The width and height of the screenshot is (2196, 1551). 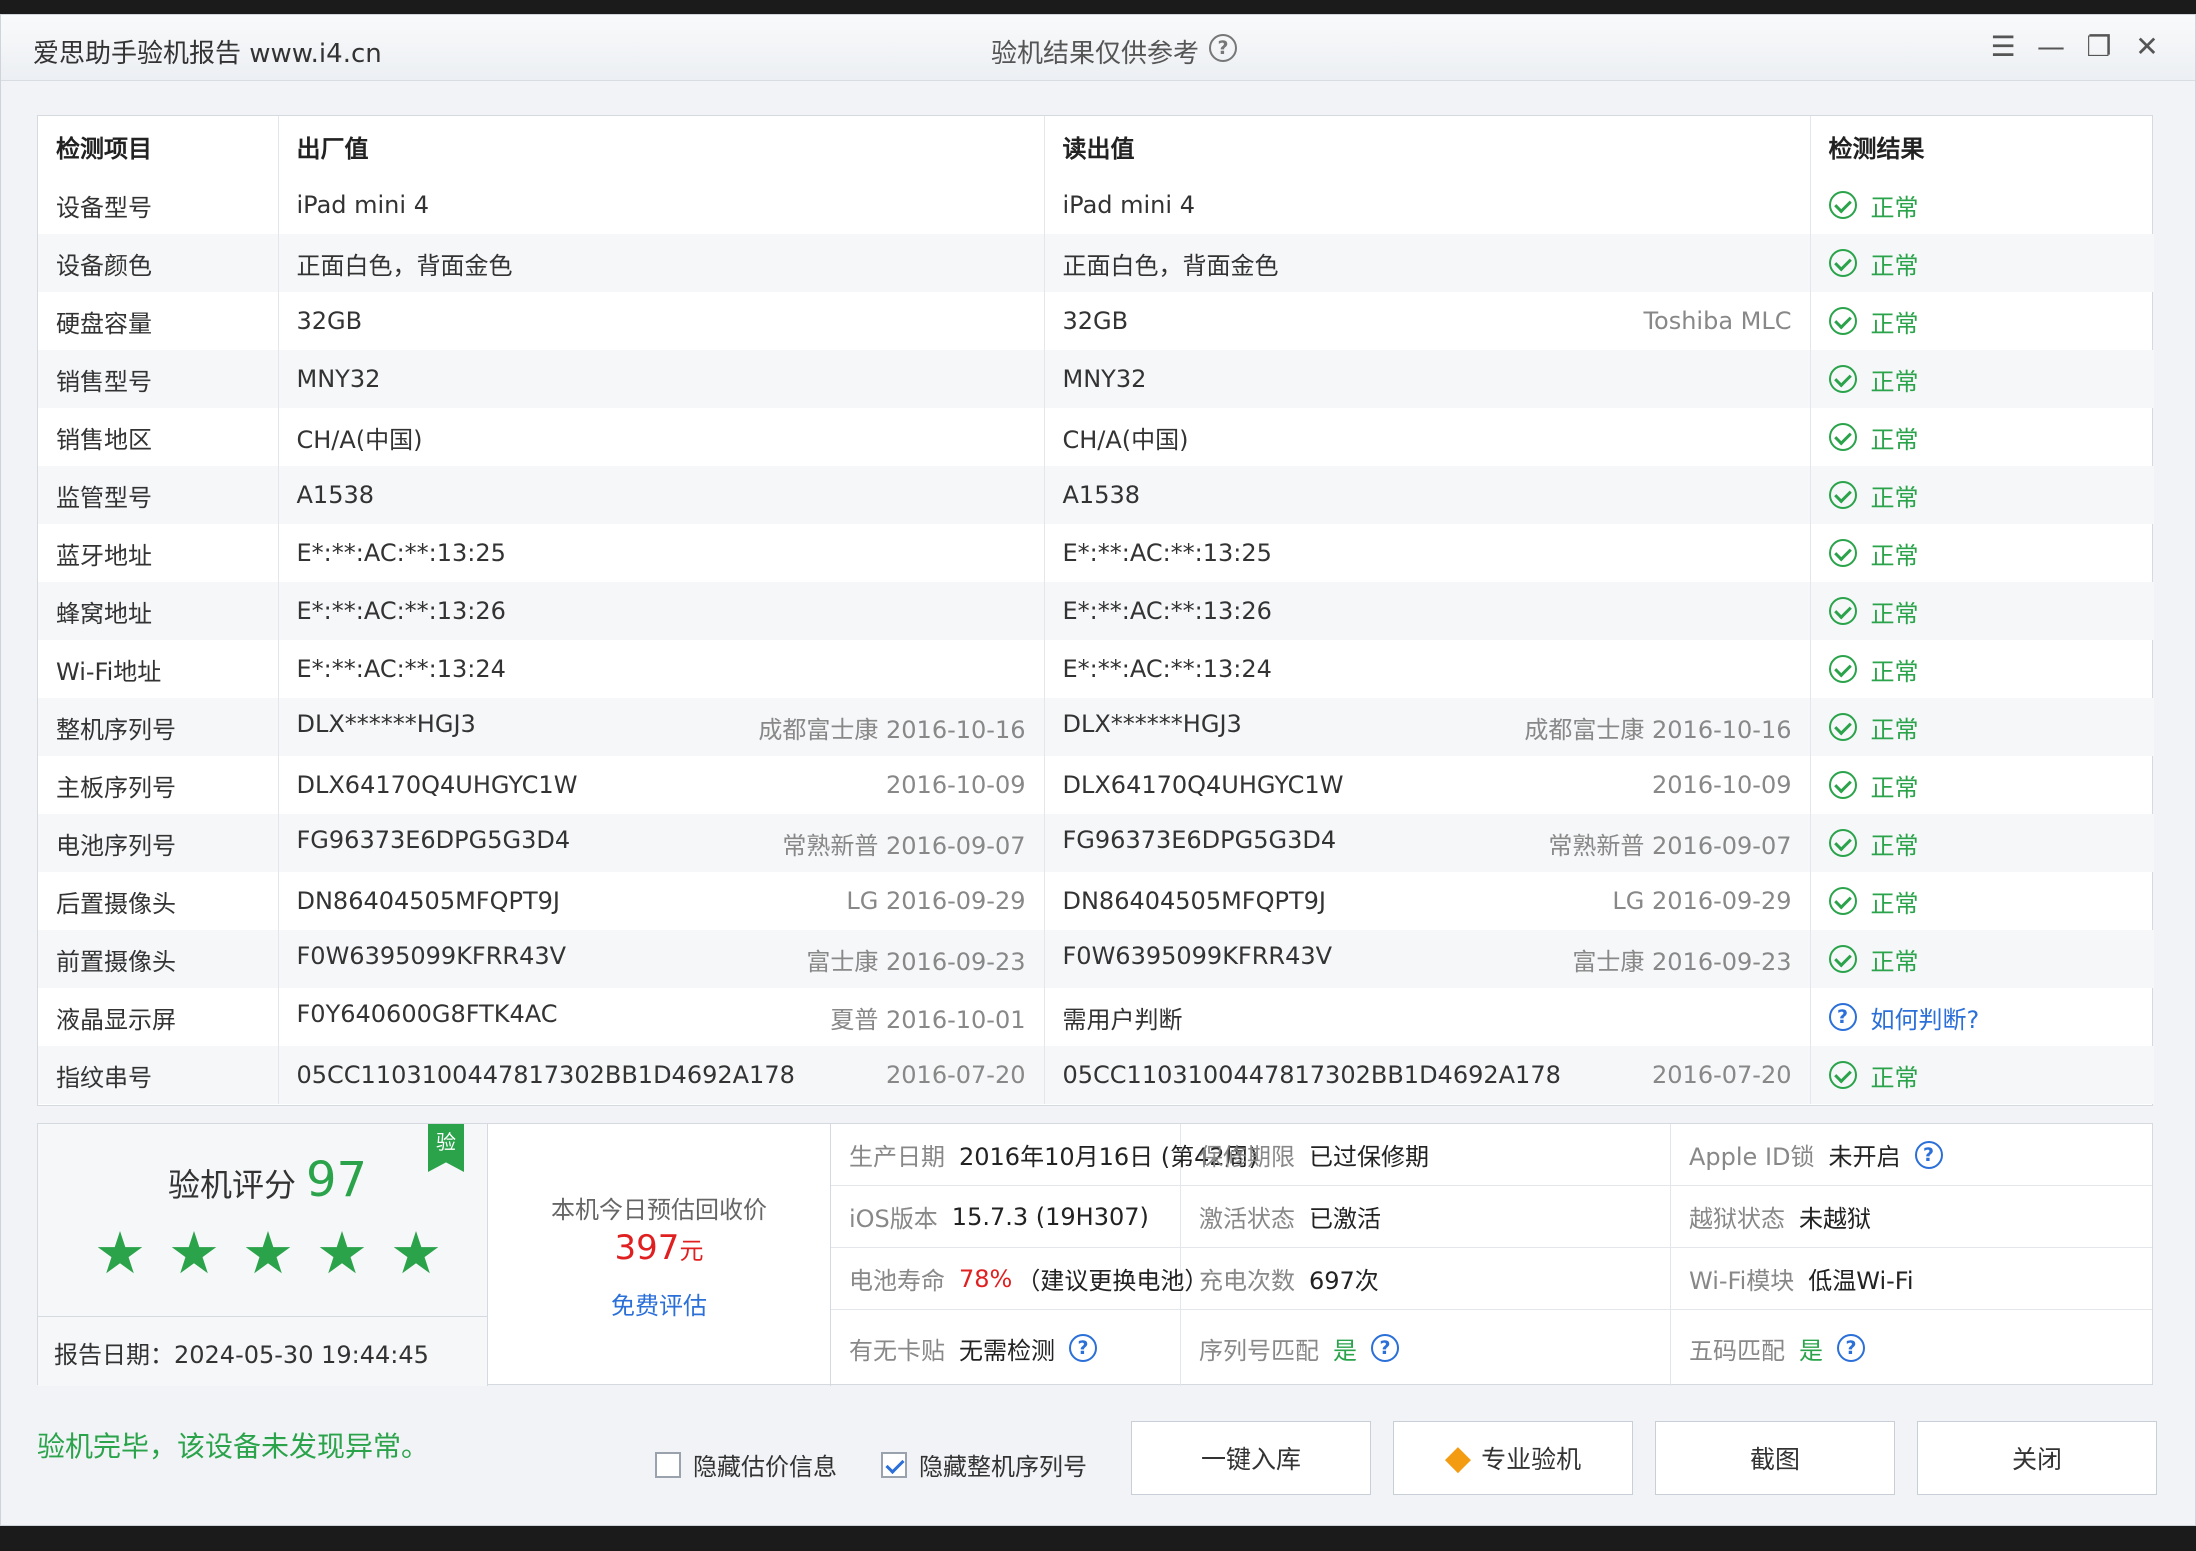 I want to click on value-text: FG96373E6DPG5G3D4, so click(x=1199, y=839).